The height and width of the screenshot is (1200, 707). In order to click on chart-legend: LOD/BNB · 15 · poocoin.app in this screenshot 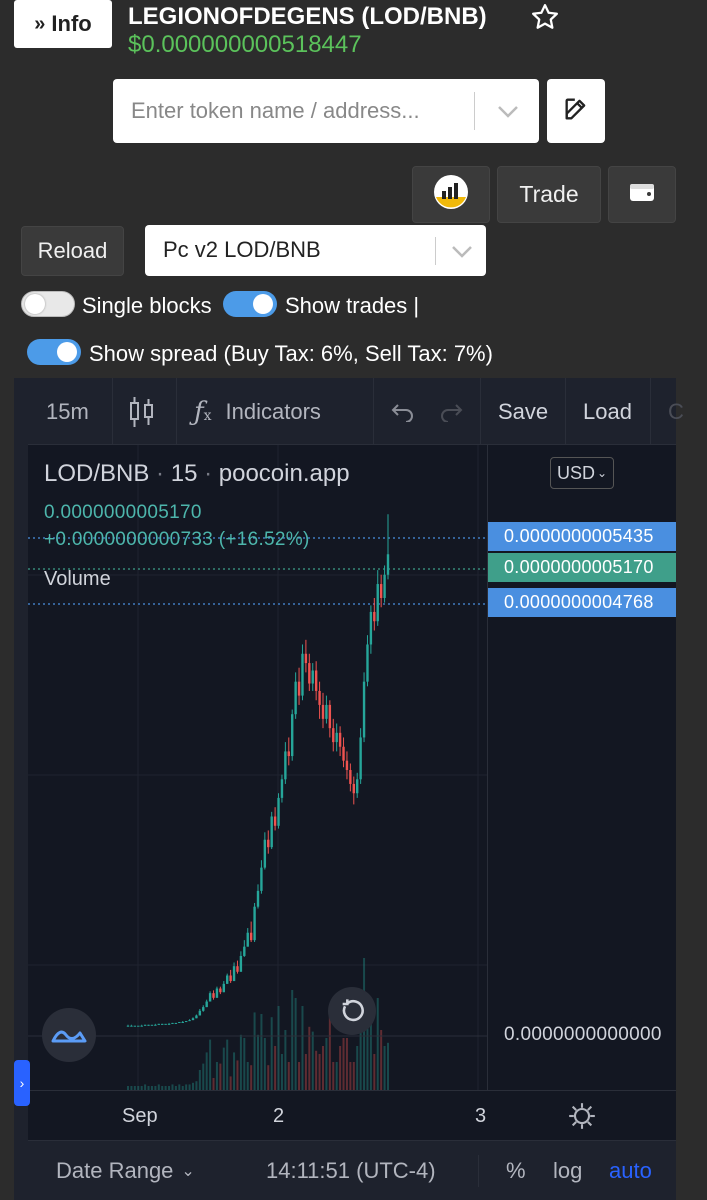, I will do `click(197, 473)`.